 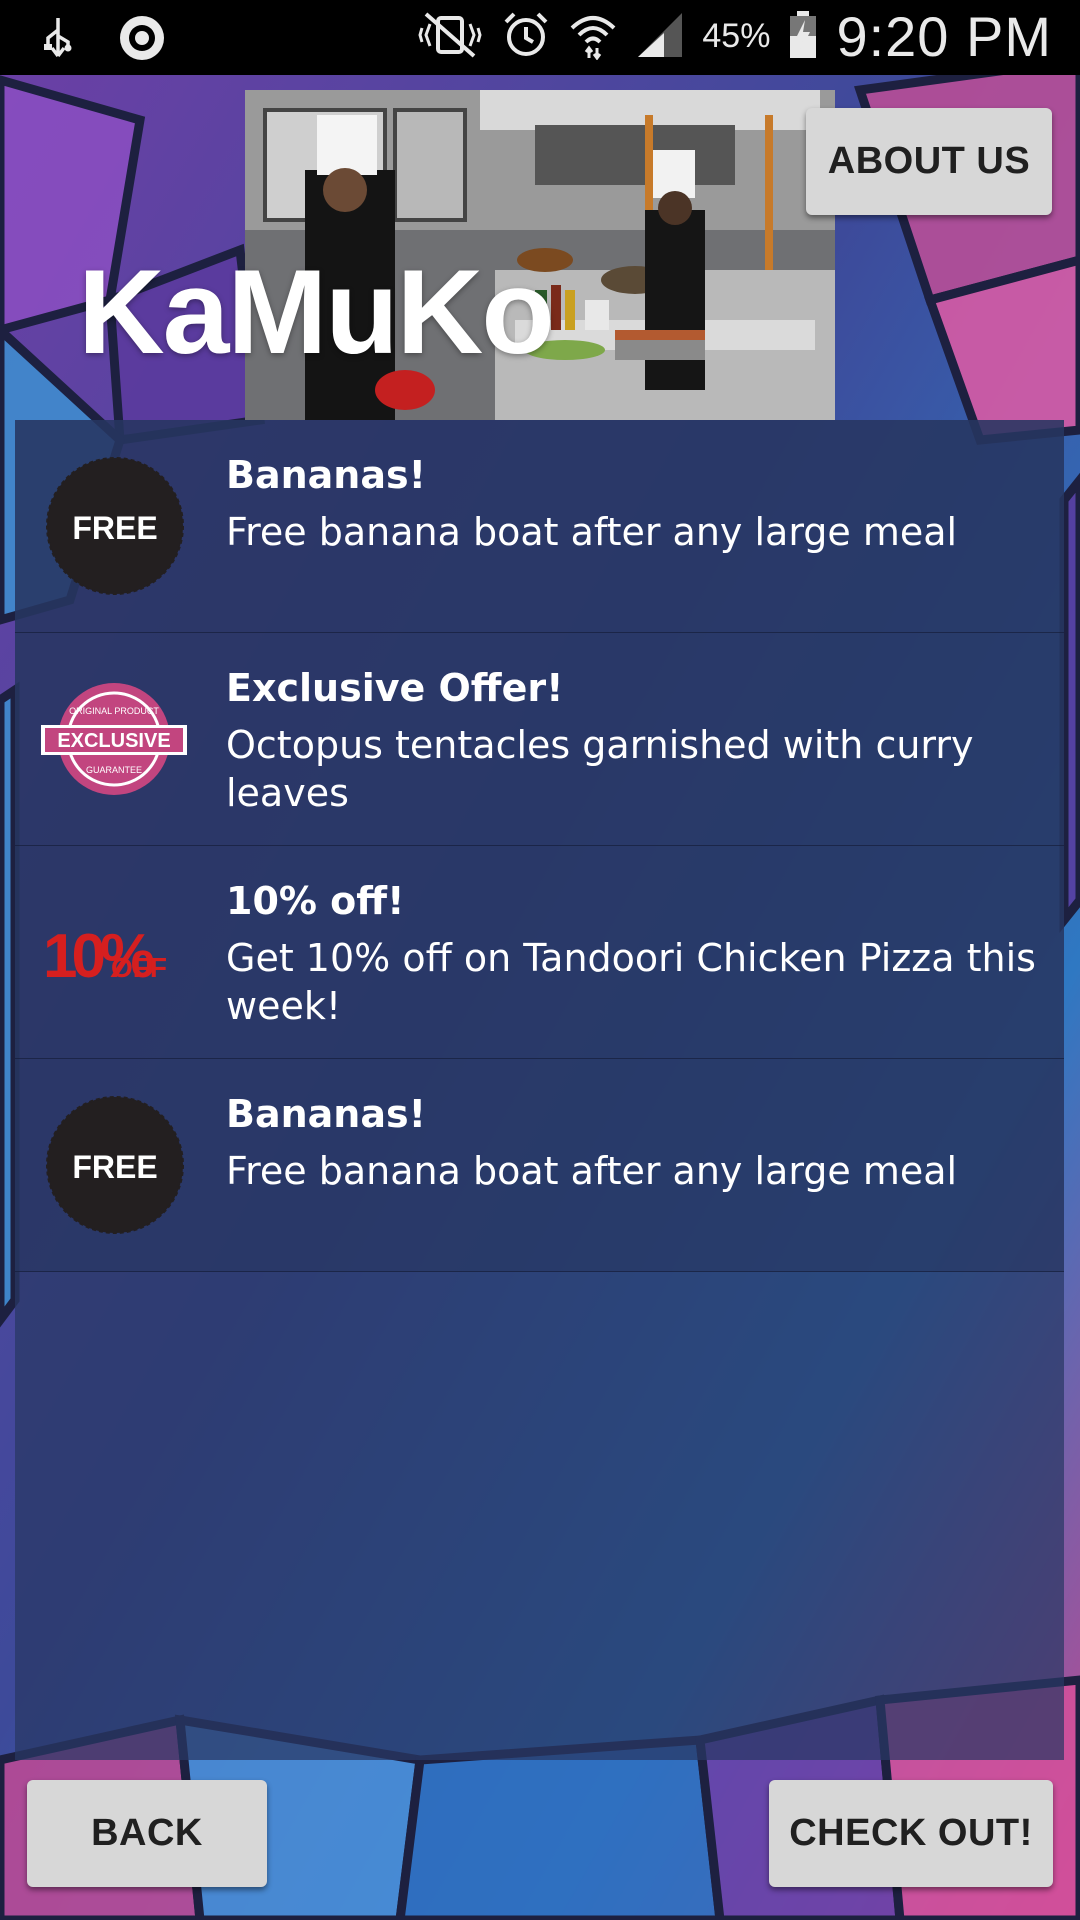 I want to click on offer-title: 10% off!, so click(x=315, y=901).